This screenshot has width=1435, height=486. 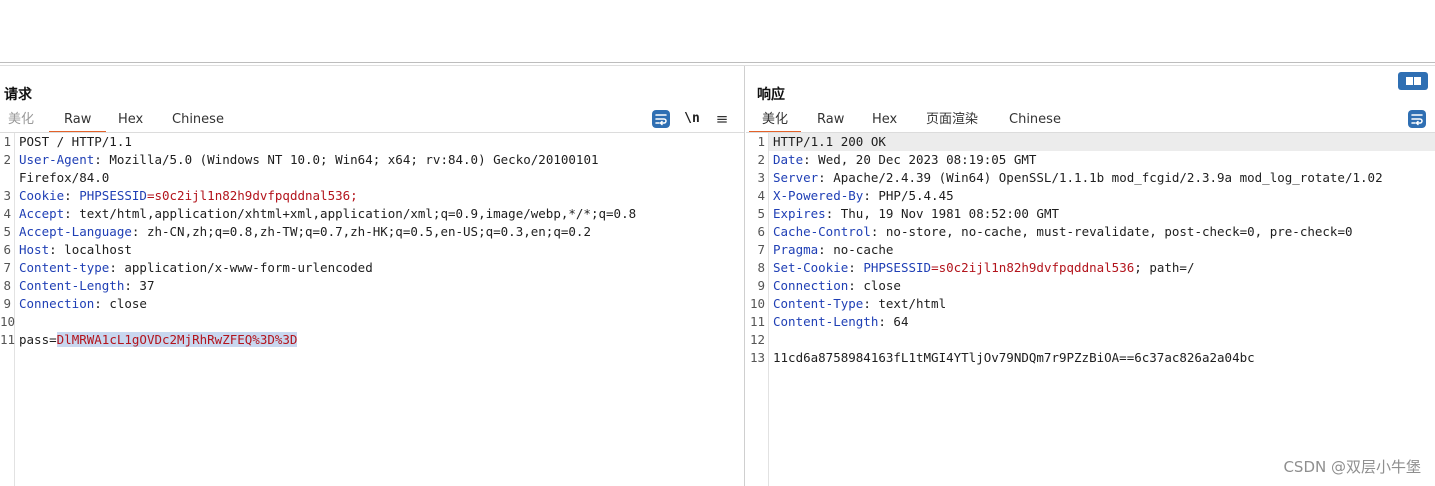 What do you see at coordinates (744, 276) in the screenshot?
I see `pane-divider` at bounding box center [744, 276].